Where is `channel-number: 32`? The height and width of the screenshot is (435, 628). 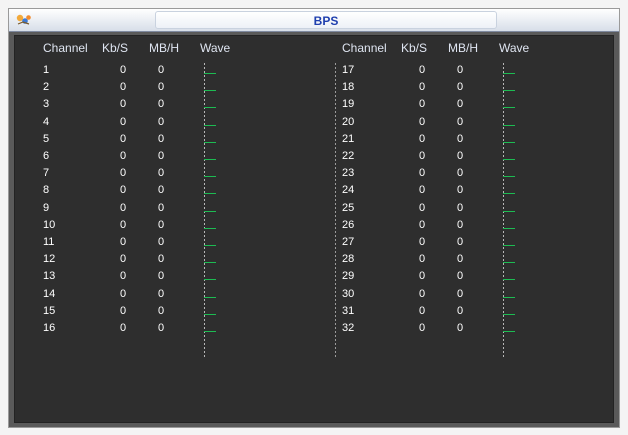
channel-number: 32 is located at coordinates (348, 328).